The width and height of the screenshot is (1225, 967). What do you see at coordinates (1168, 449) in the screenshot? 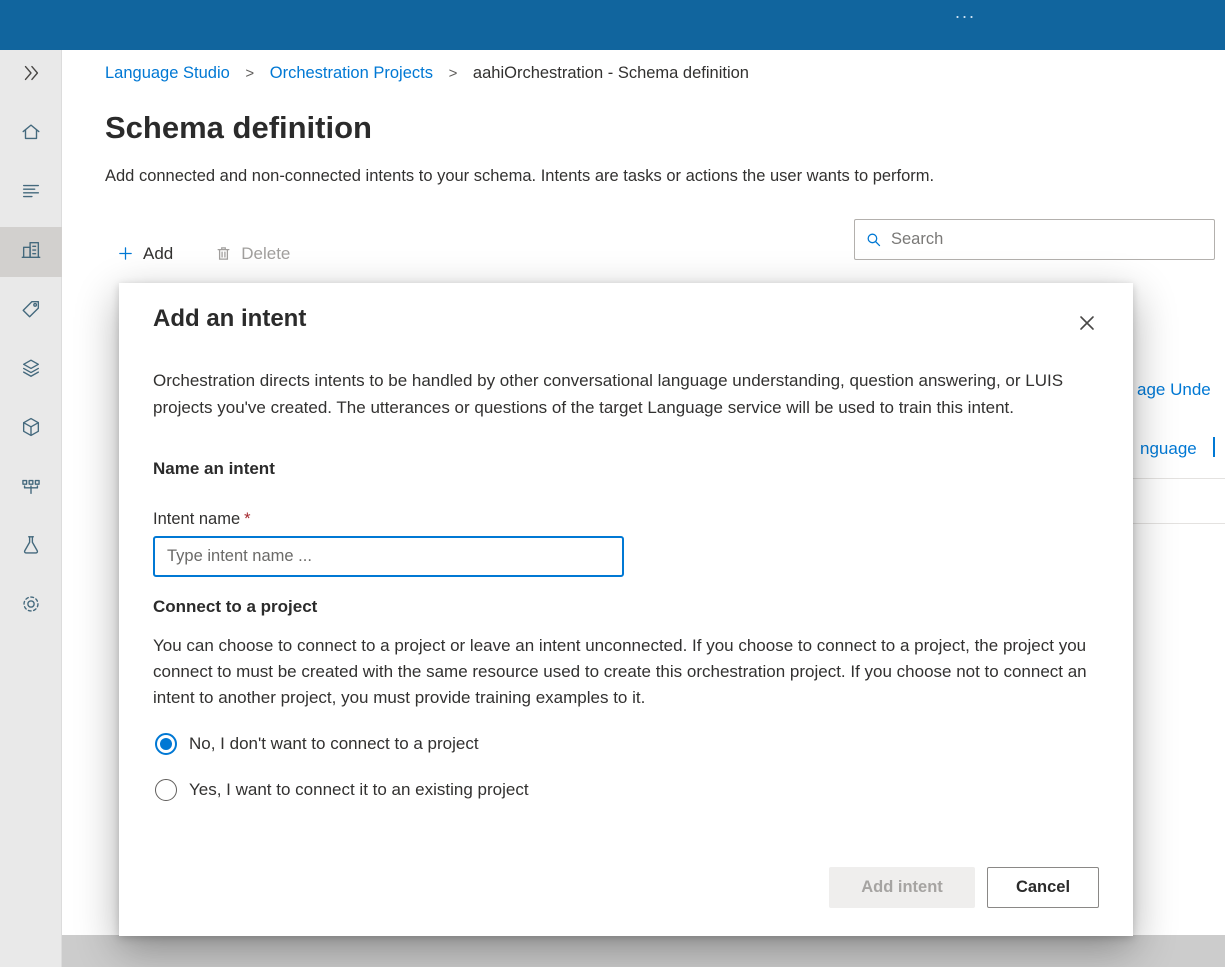
I see `clipped-table-link: nguage` at bounding box center [1168, 449].